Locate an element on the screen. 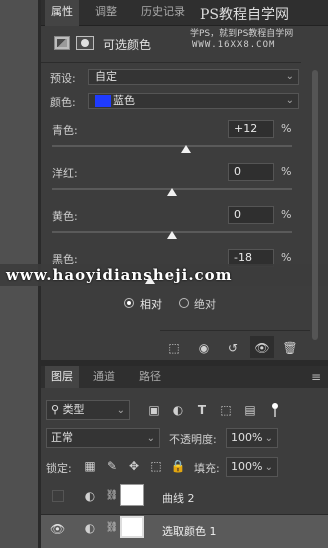 The image size is (328, 548). black-slider-thumb is located at coordinates (150, 280).